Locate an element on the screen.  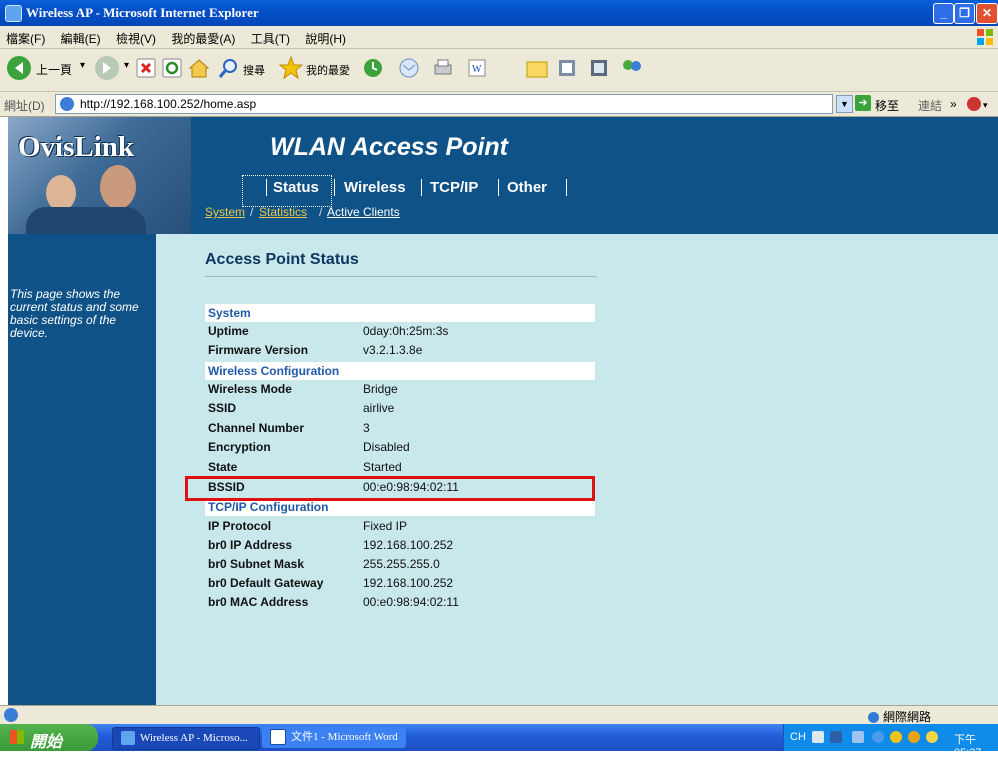
tray-app-icon is located at coordinates (896, 737).